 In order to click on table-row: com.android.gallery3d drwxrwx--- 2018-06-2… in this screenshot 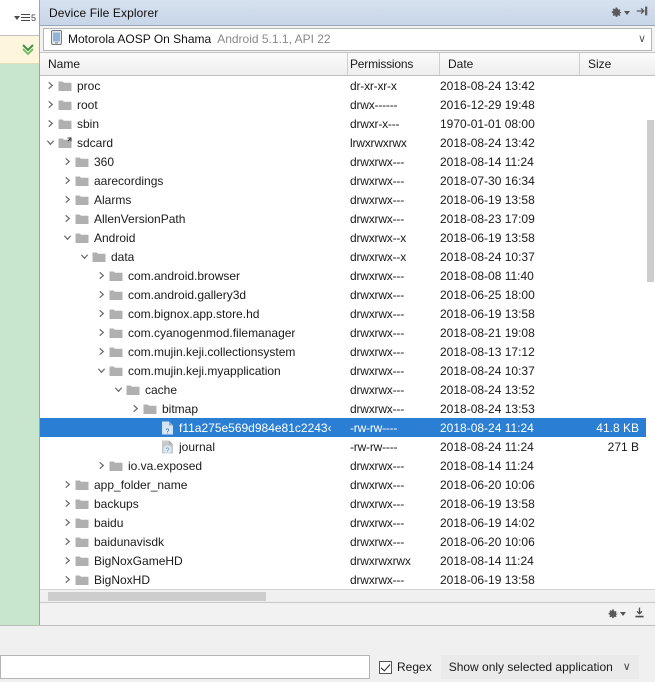, I will do `click(347, 294)`.